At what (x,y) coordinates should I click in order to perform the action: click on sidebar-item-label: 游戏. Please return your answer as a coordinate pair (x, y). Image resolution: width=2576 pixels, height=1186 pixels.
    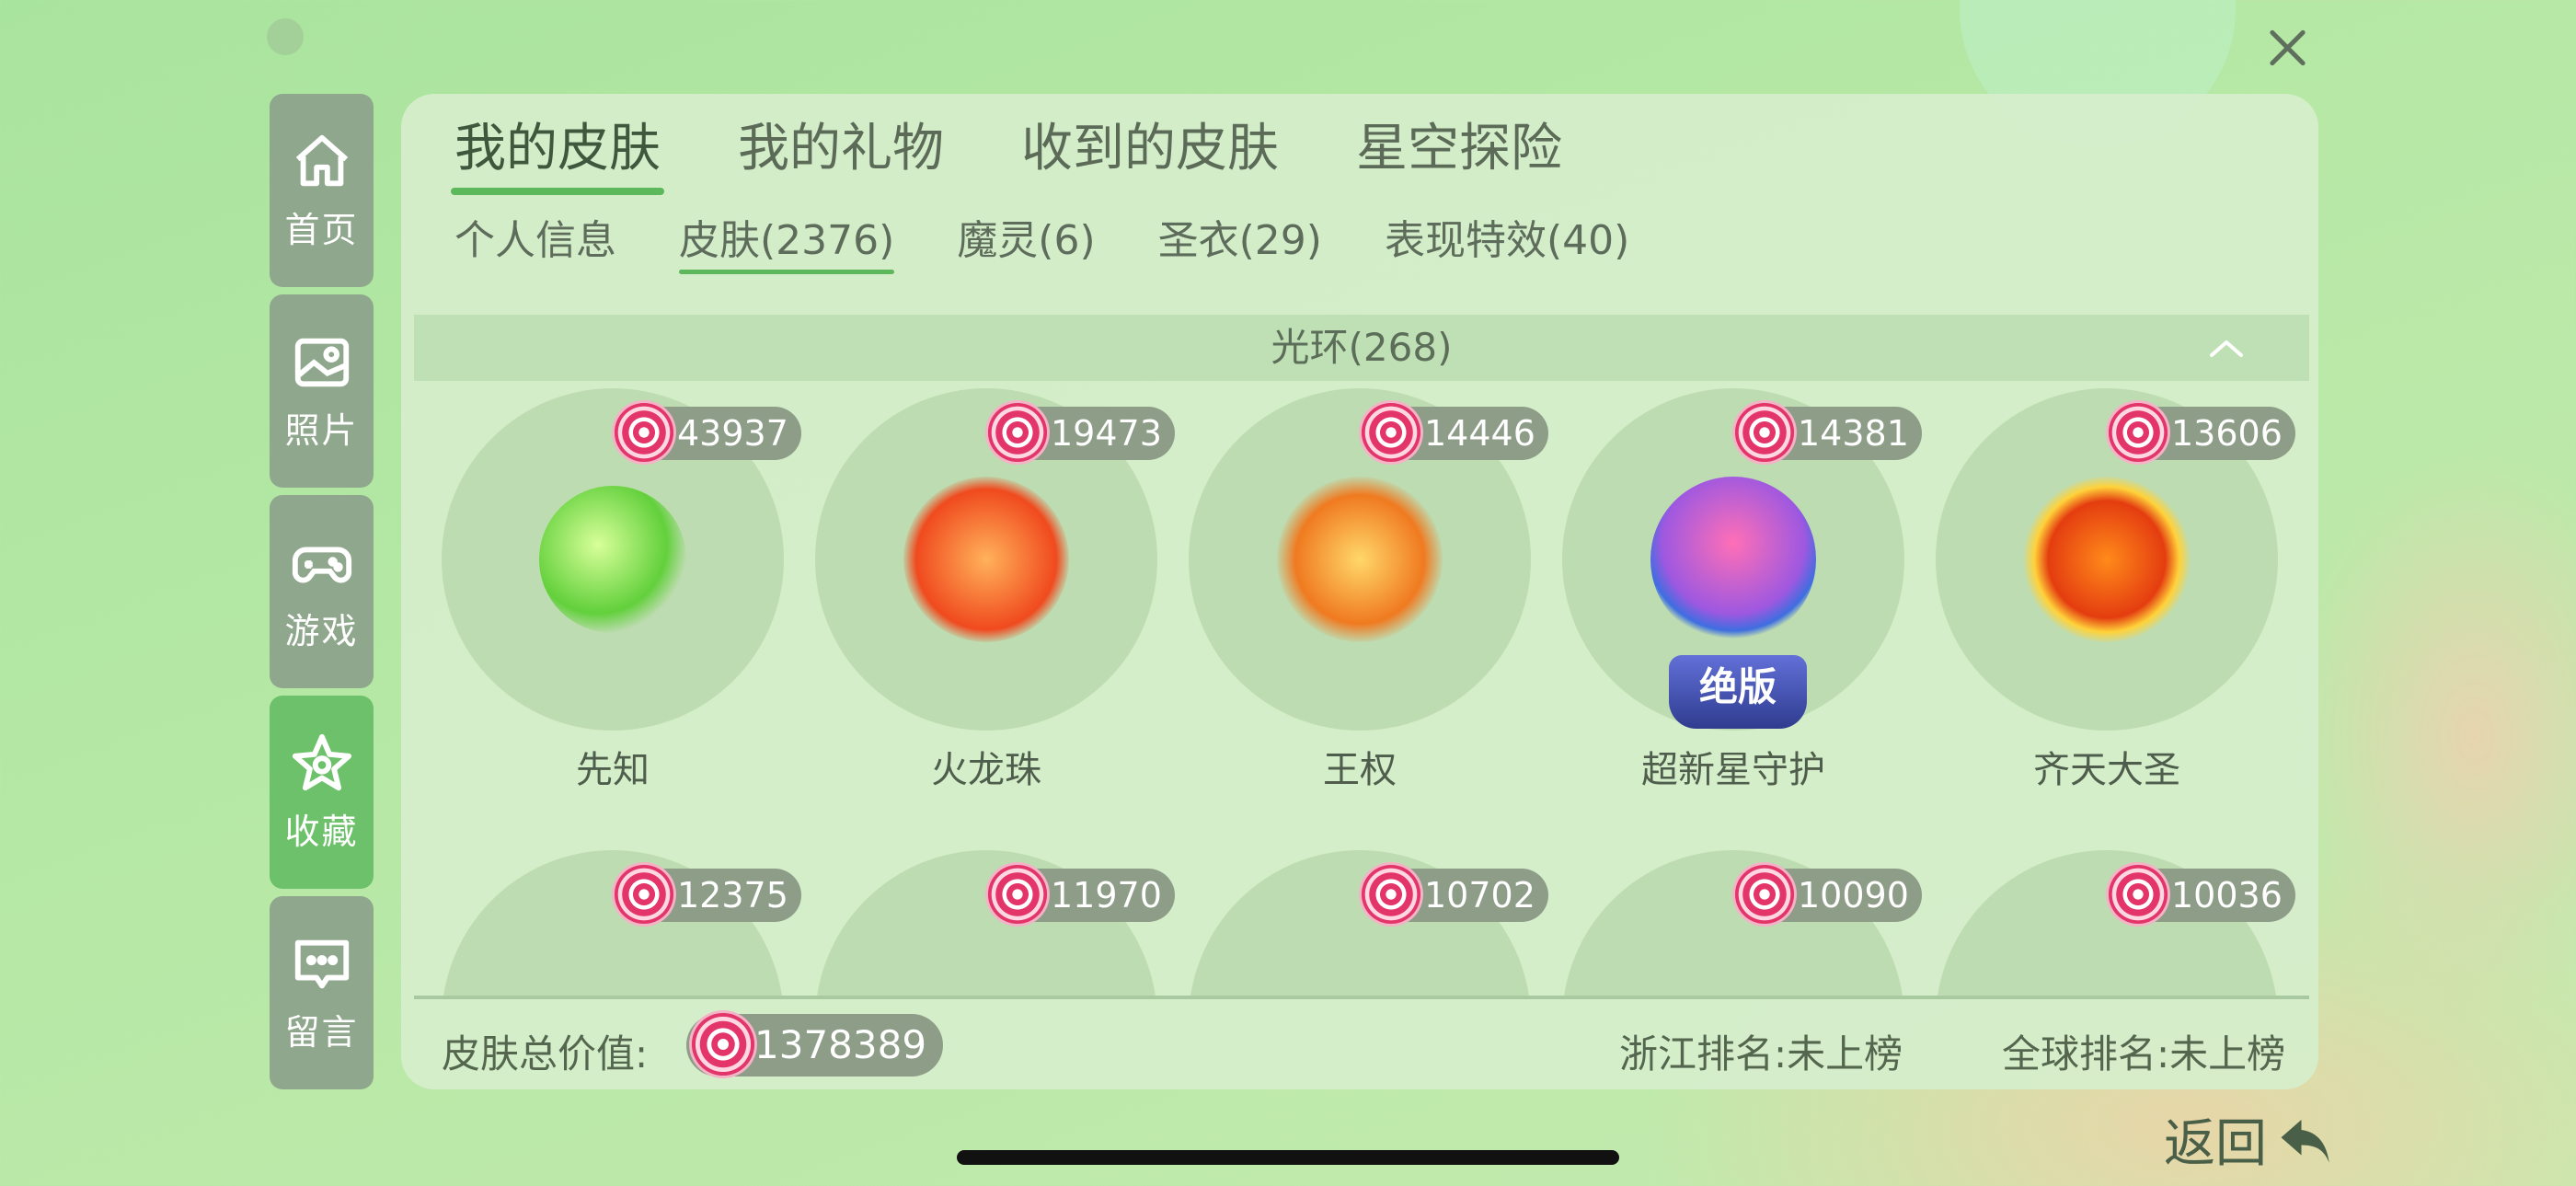
    Looking at the image, I should click on (321, 630).